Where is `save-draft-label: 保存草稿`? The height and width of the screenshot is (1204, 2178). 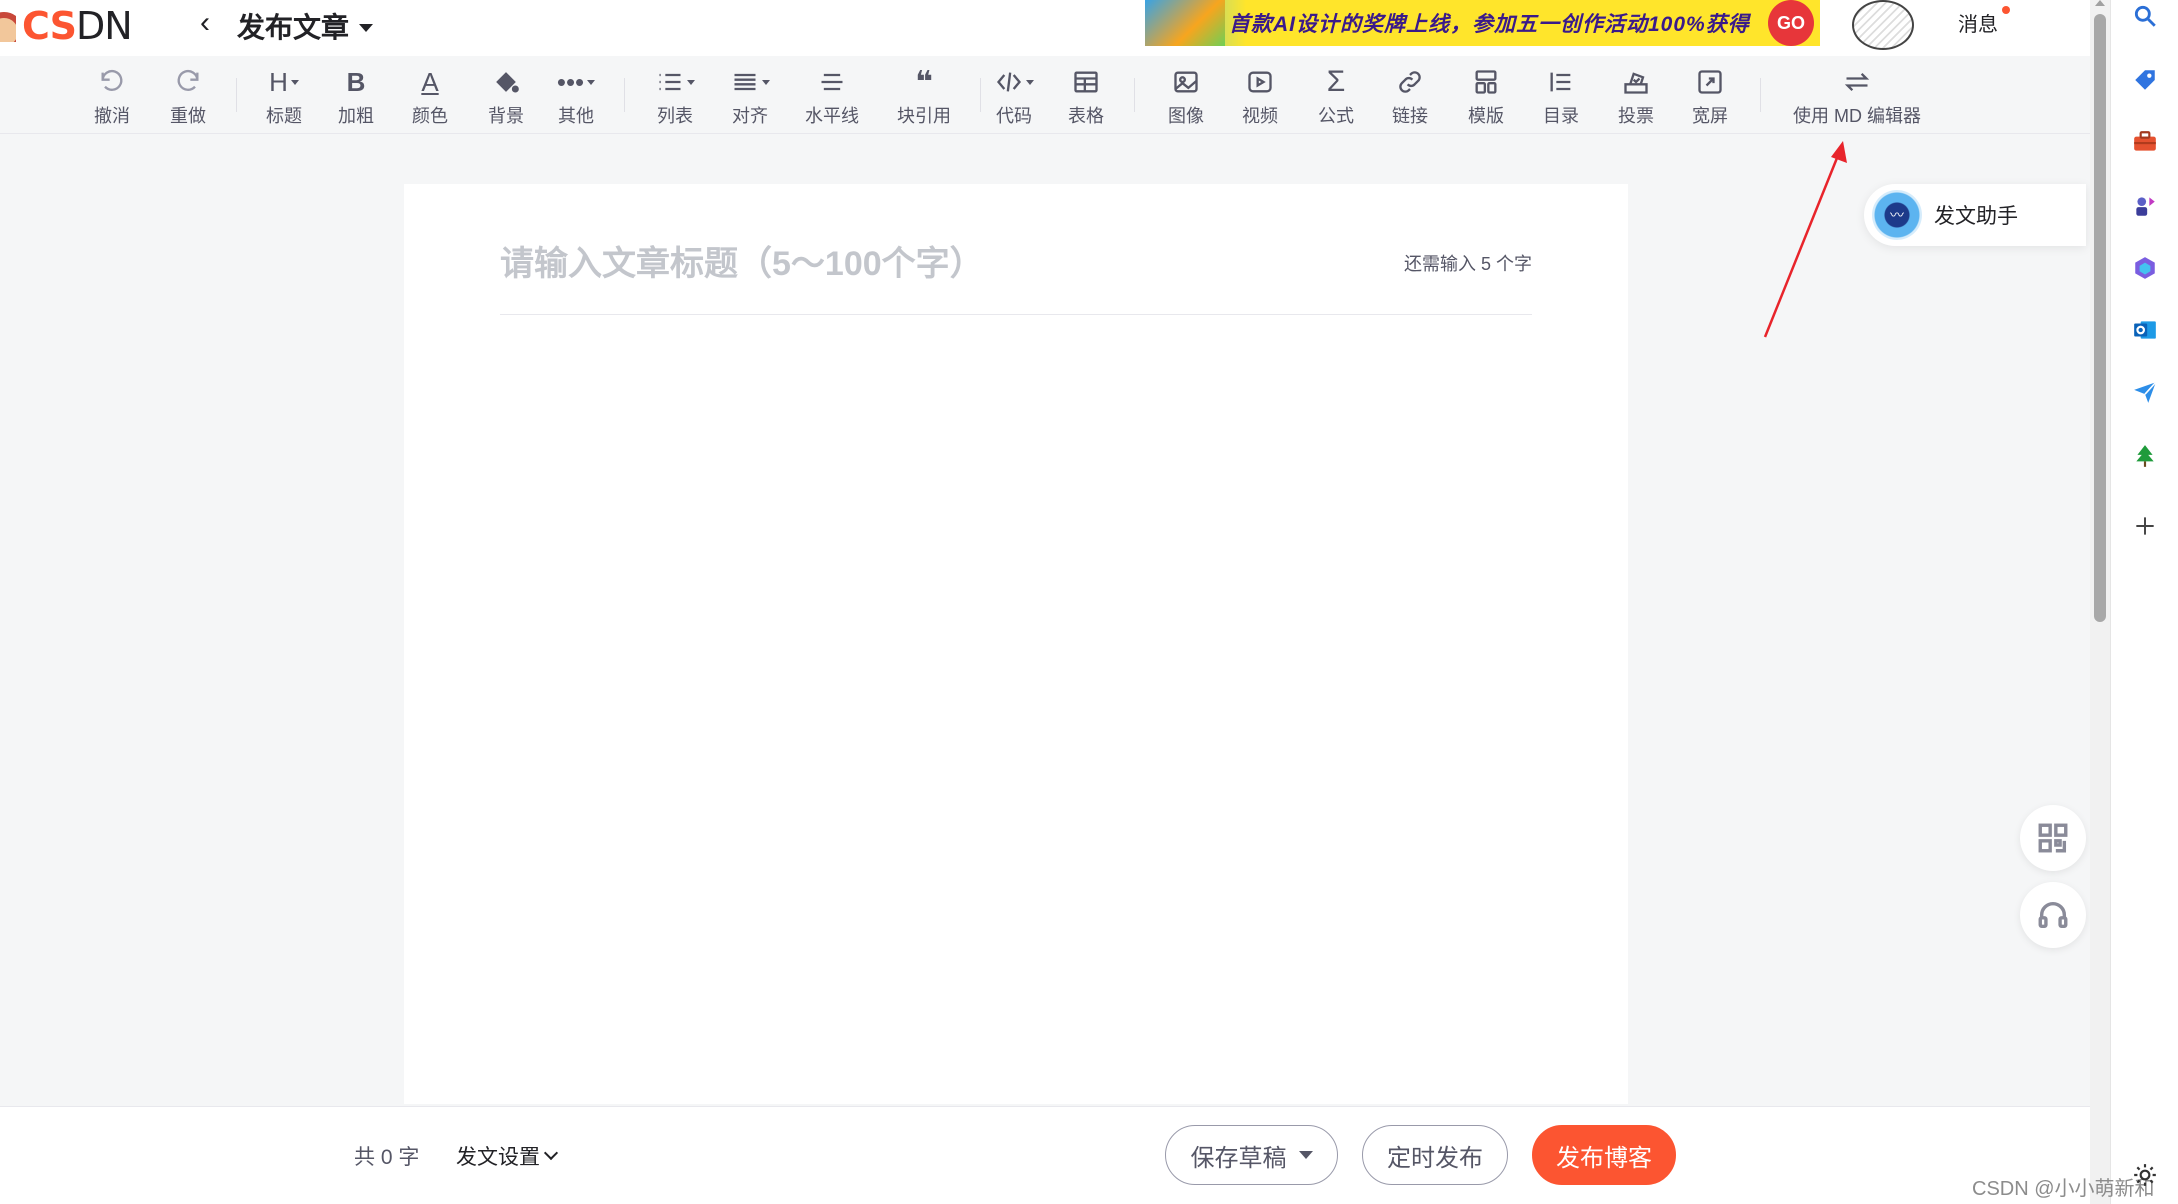
save-draft-label: 保存草稿 is located at coordinates (1238, 1158).